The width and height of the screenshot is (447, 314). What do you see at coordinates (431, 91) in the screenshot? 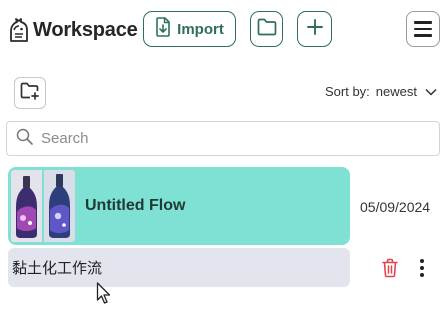
I see `chevron-down-icon` at bounding box center [431, 91].